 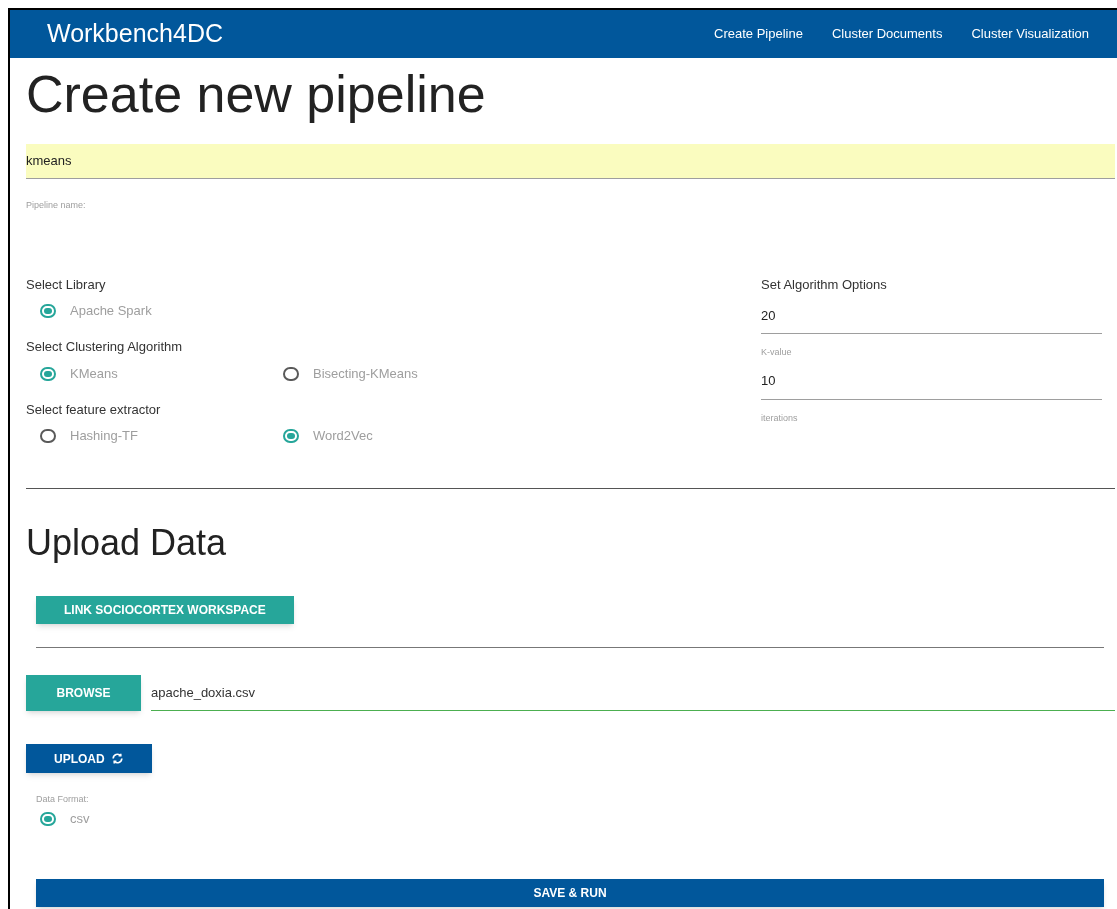 What do you see at coordinates (56, 205) in the screenshot?
I see `field-label: Pipeline name:` at bounding box center [56, 205].